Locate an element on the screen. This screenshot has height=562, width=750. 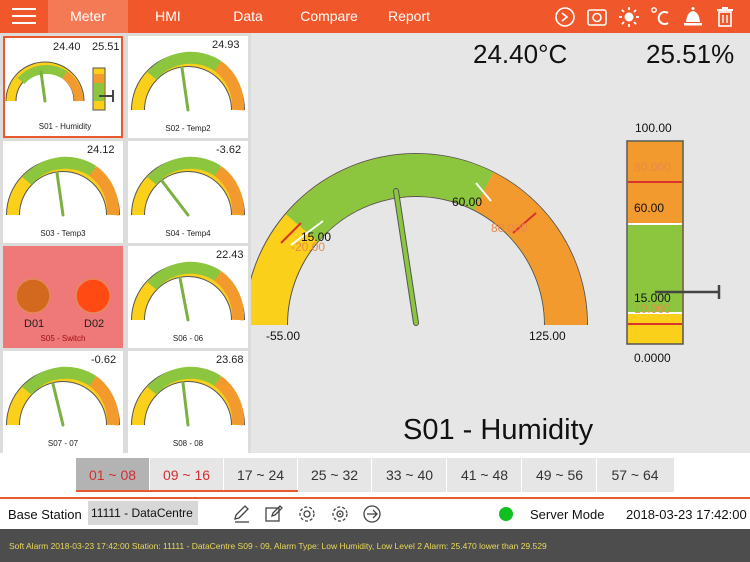
page-33-40: 33 ~ 40 is located at coordinates (410, 475).